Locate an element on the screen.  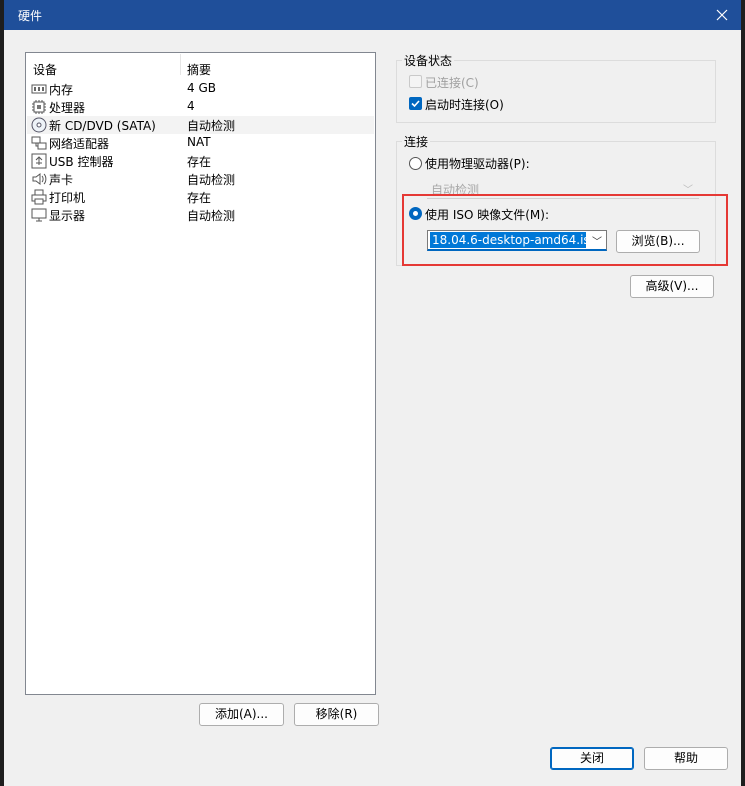
window-title: 硬件 is located at coordinates (30, 16).